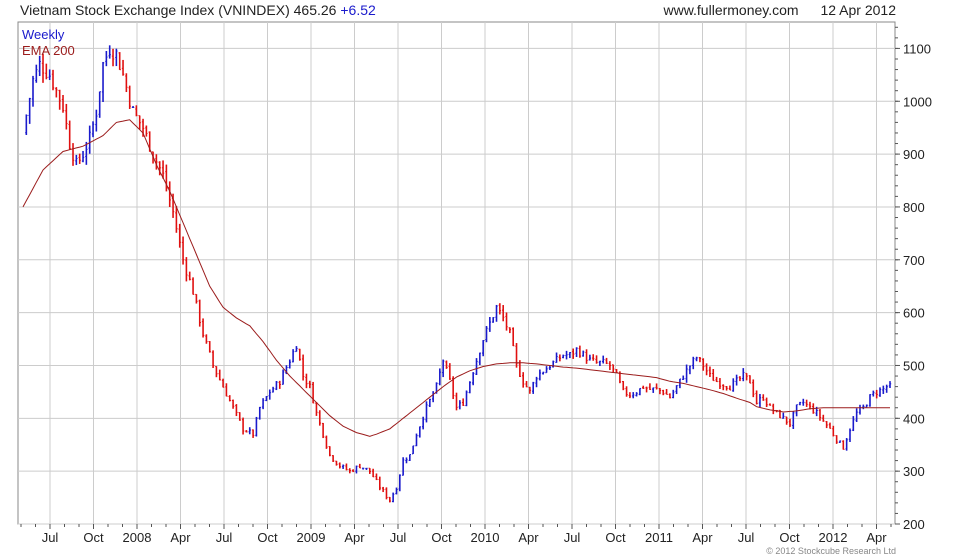 Image resolution: width=980 pixels, height=560 pixels. I want to click on y-tick-label: 900, so click(914, 154).